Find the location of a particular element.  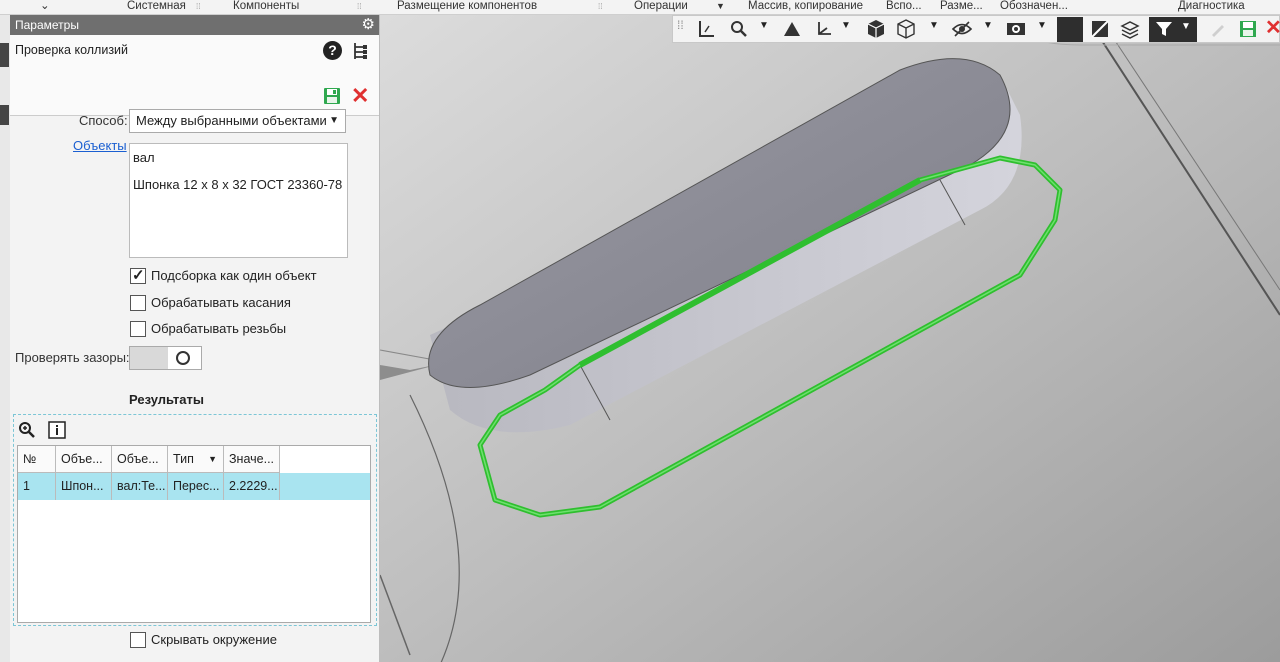

help-icon: ? is located at coordinates (332, 50).